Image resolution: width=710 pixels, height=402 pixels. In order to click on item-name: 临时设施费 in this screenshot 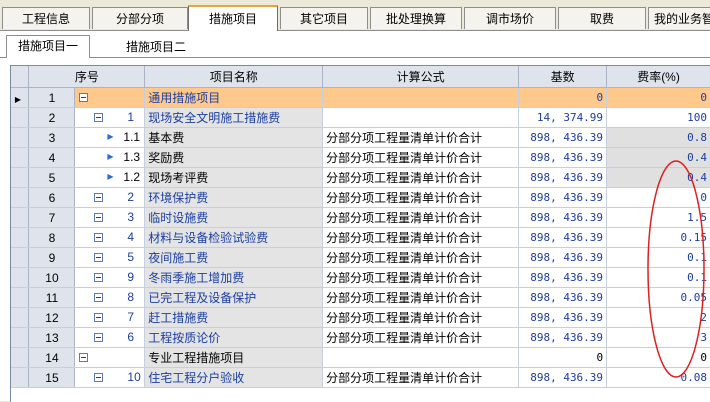, I will do `click(234, 217)`.